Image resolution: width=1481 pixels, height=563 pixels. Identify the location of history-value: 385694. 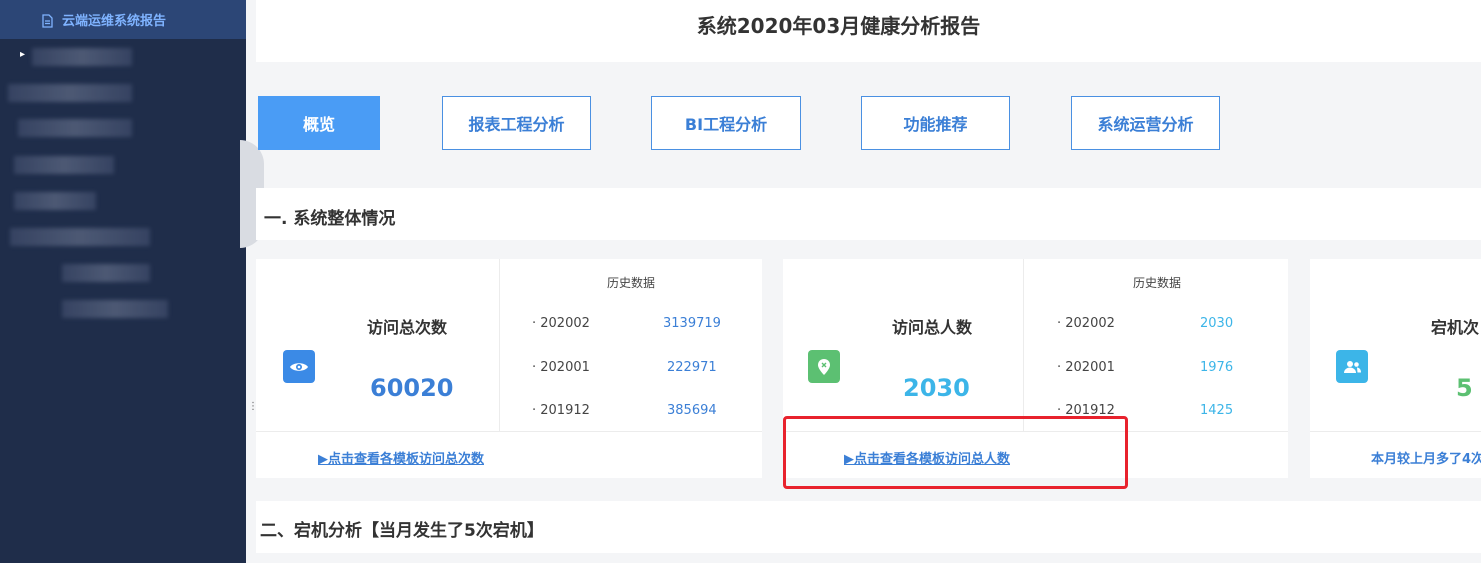
(692, 410).